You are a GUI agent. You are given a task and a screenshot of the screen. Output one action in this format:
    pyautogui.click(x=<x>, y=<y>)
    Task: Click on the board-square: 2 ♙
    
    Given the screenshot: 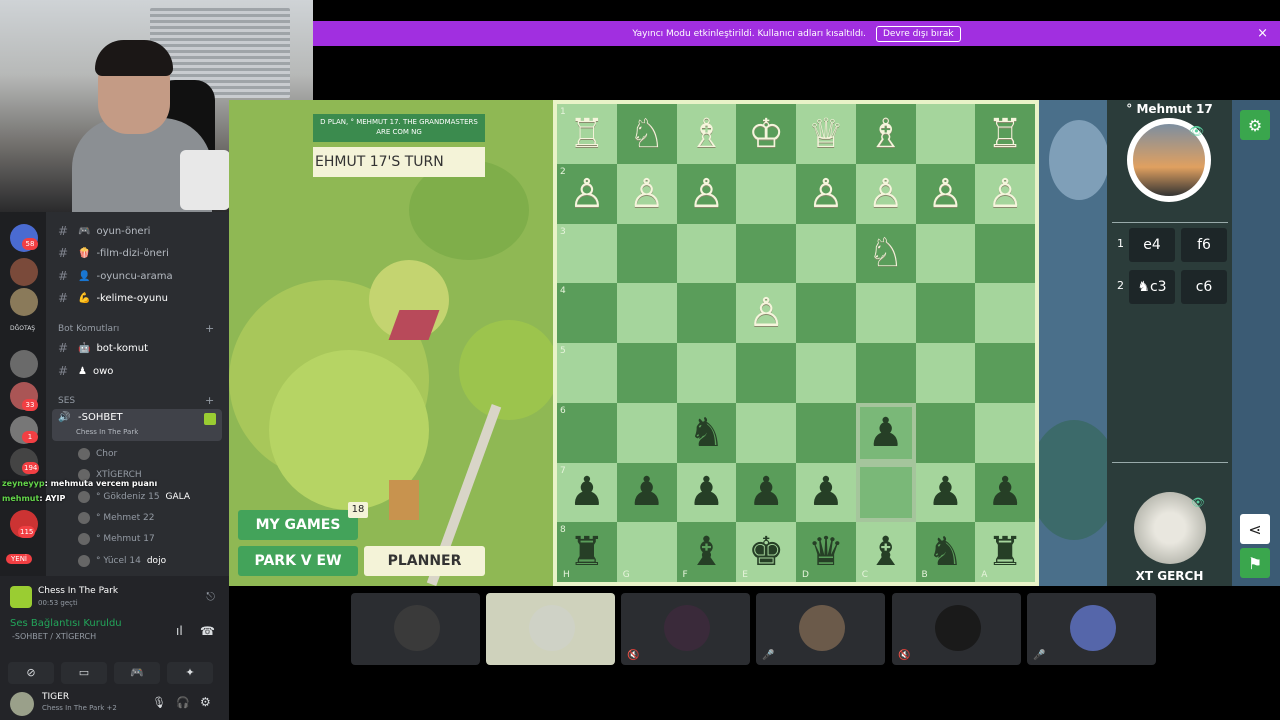 What is the action you would take?
    pyautogui.click(x=587, y=193)
    